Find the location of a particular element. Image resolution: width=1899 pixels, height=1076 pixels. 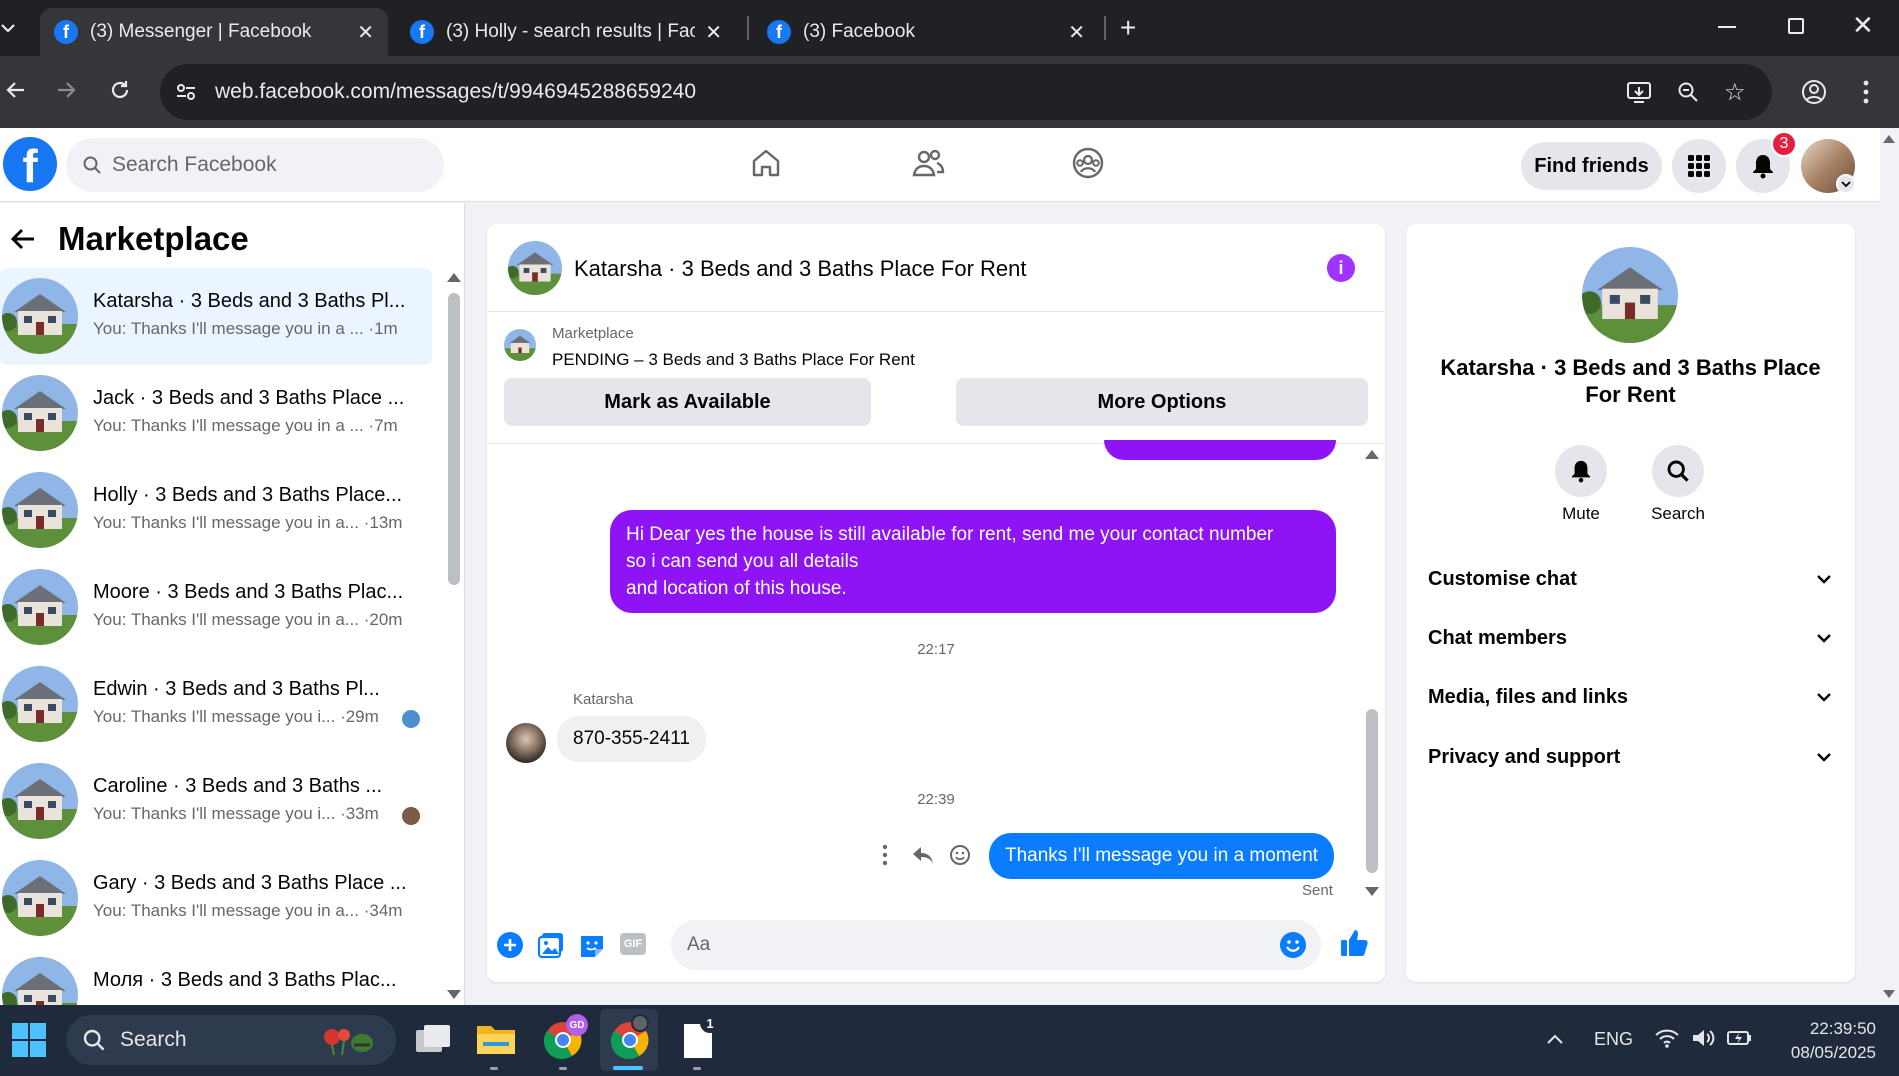

minimize-icon is located at coordinates (1727, 27).